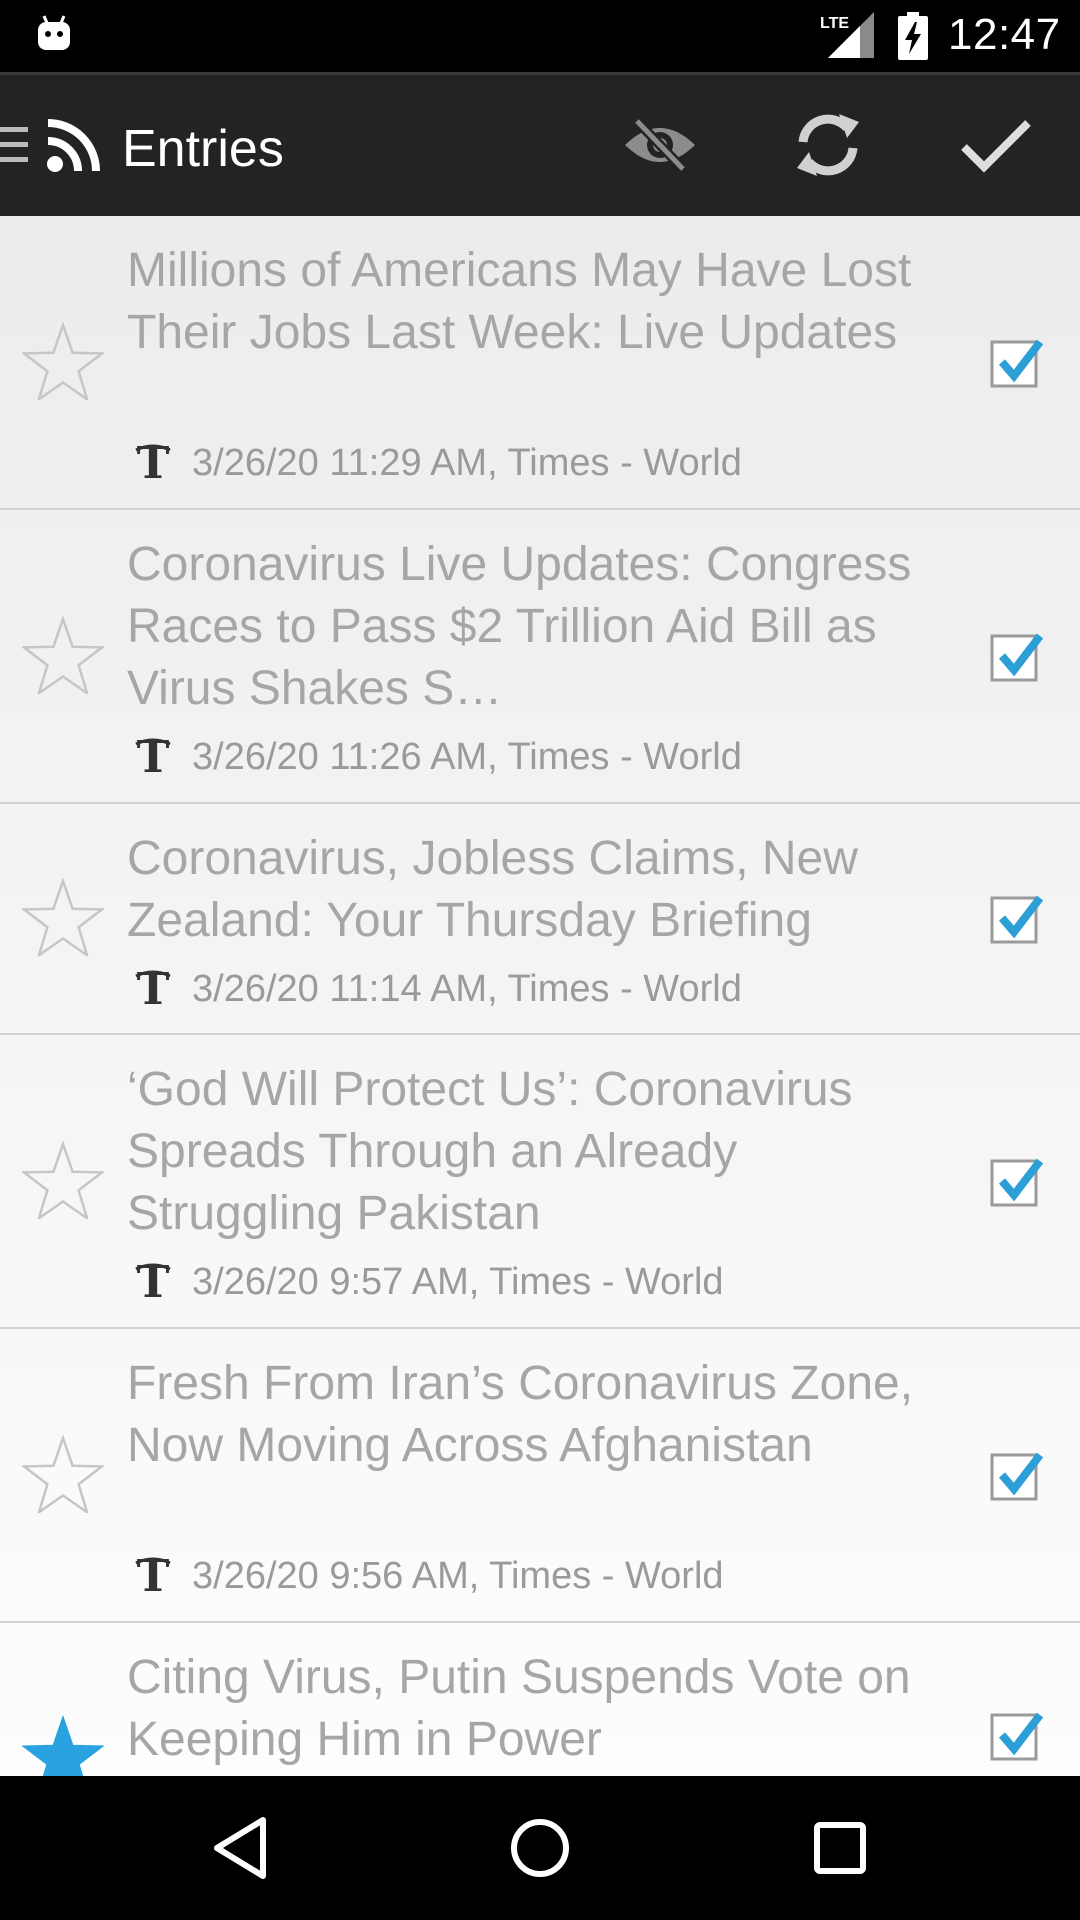 The height and width of the screenshot is (1920, 1080). I want to click on entry-date-source: 3/26/20 9:57 AM, Times - World, so click(458, 1281).